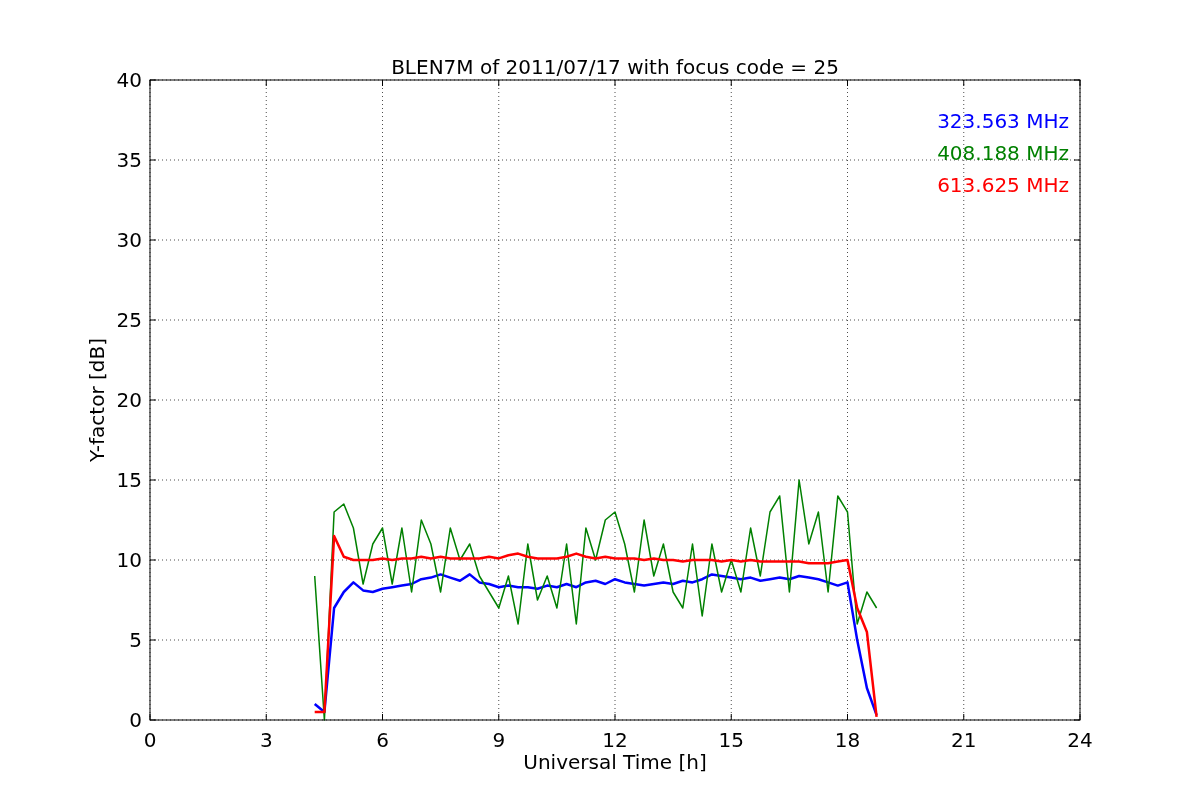 The height and width of the screenshot is (800, 1200). What do you see at coordinates (1003, 121) in the screenshot?
I see `legend-label: 323.563 MHz` at bounding box center [1003, 121].